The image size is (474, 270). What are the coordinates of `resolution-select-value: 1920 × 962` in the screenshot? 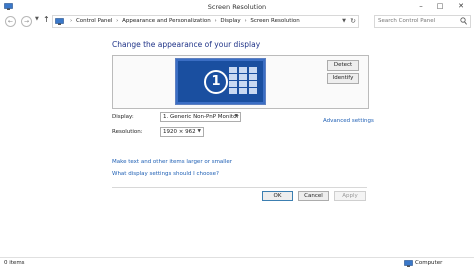 It's located at (179, 132).